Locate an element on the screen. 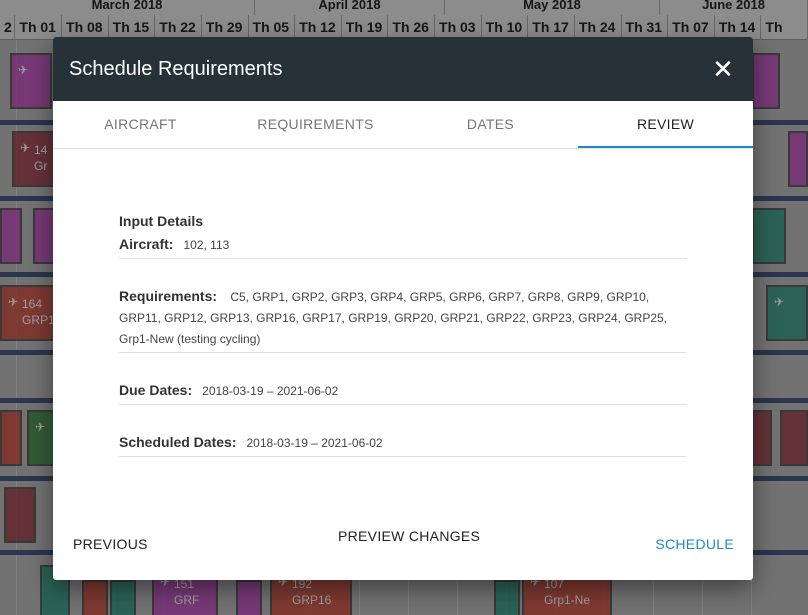  close-icon: ✕ is located at coordinates (723, 69).